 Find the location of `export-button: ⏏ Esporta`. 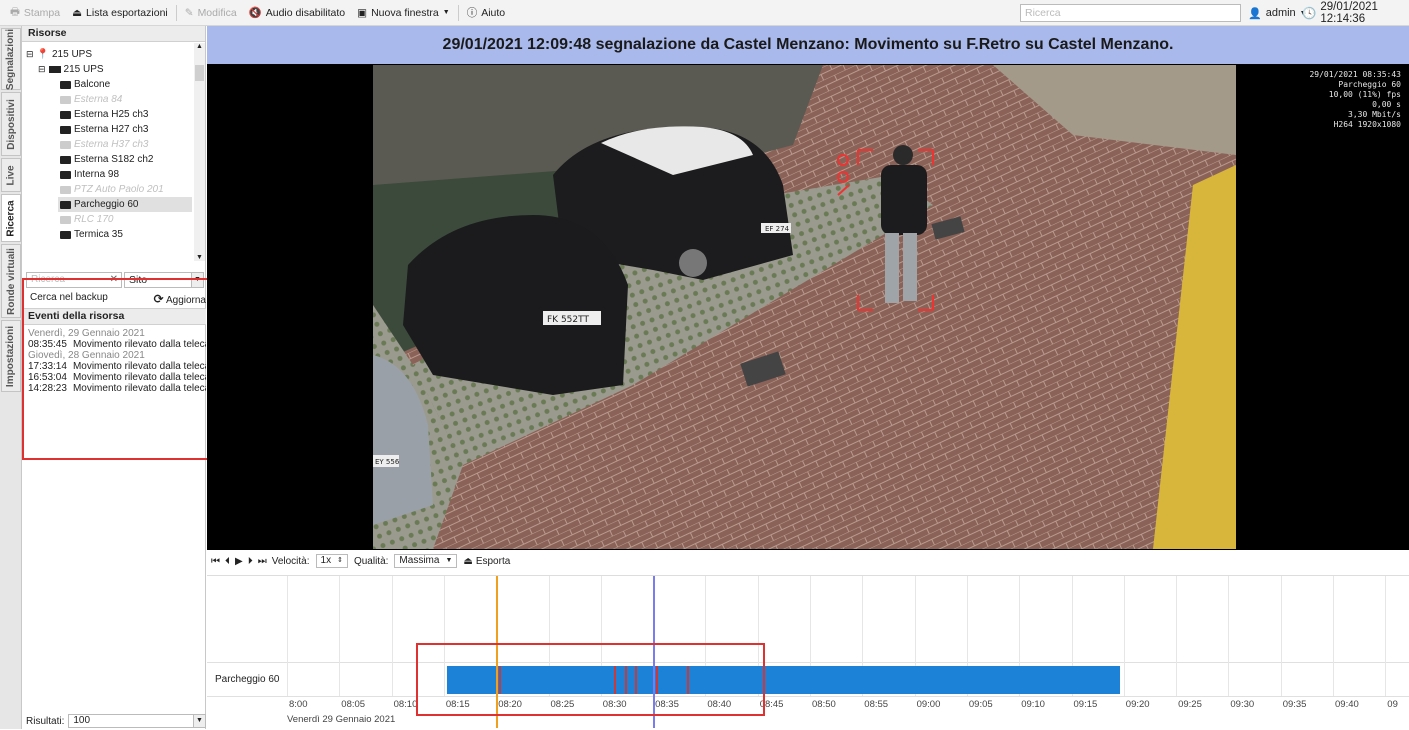

export-button: ⏏ Esporta is located at coordinates (486, 561).